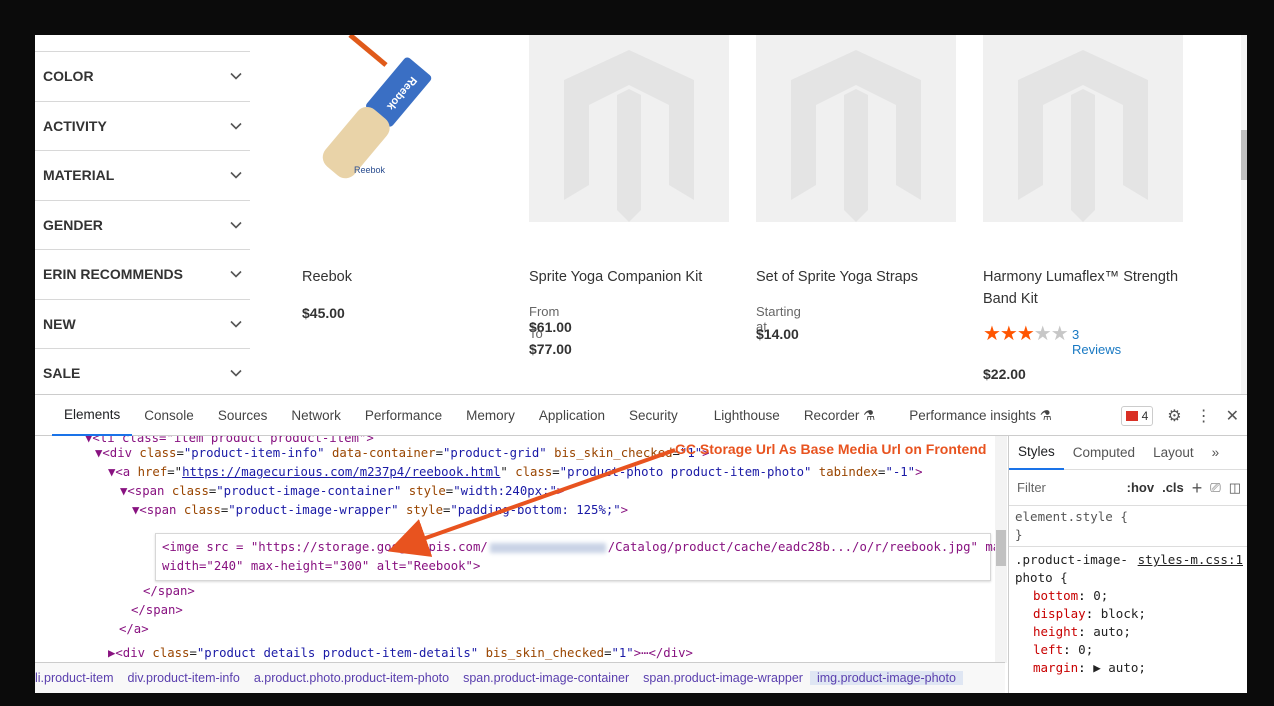  Describe the element at coordinates (79, 175) in the screenshot. I see `filter-label: MATERIAL` at that location.